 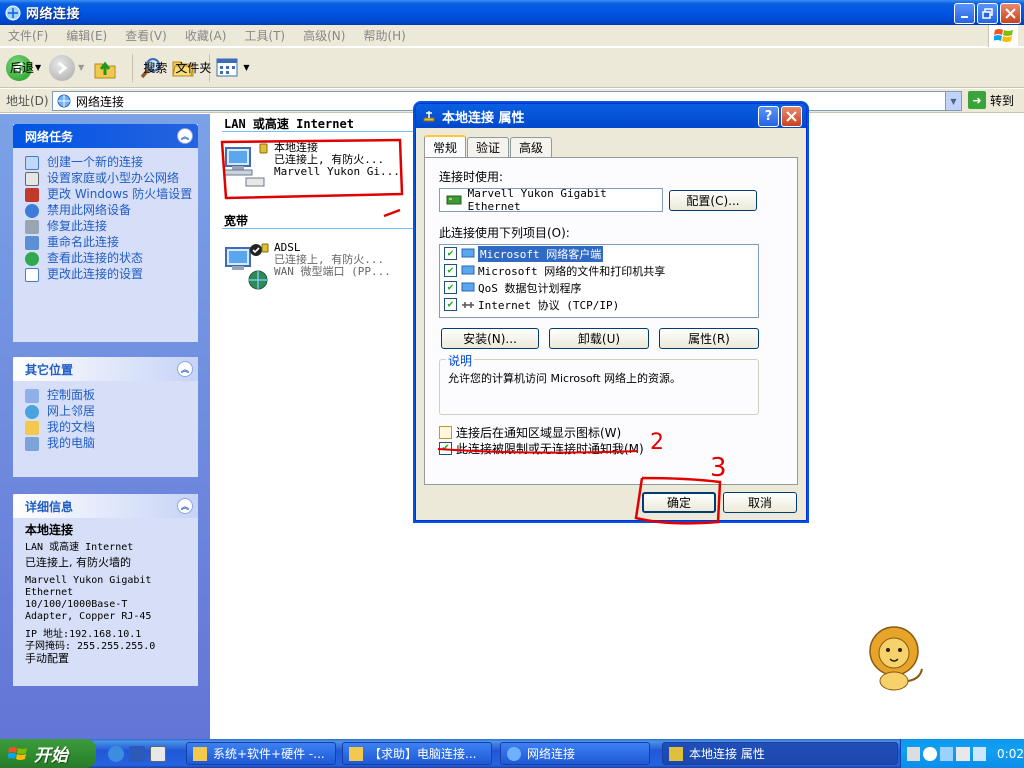 I want to click on network-places-icon, so click(x=32, y=412).